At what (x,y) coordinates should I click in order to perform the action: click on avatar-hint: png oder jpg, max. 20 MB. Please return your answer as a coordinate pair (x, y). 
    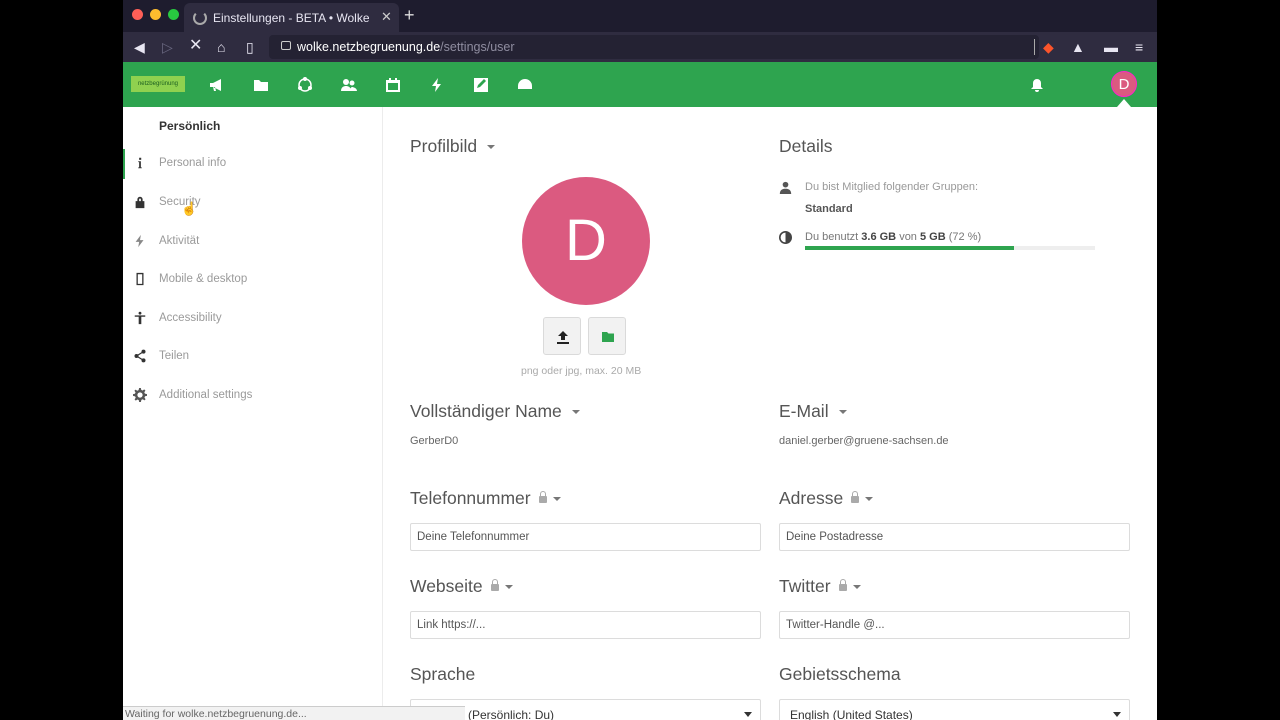
    Looking at the image, I should click on (581, 371).